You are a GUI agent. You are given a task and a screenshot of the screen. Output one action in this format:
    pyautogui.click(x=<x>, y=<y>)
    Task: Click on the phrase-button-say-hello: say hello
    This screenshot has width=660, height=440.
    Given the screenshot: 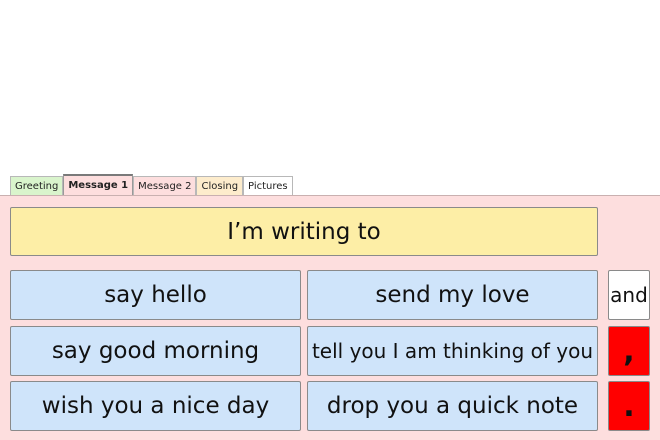 What is the action you would take?
    pyautogui.click(x=155, y=295)
    